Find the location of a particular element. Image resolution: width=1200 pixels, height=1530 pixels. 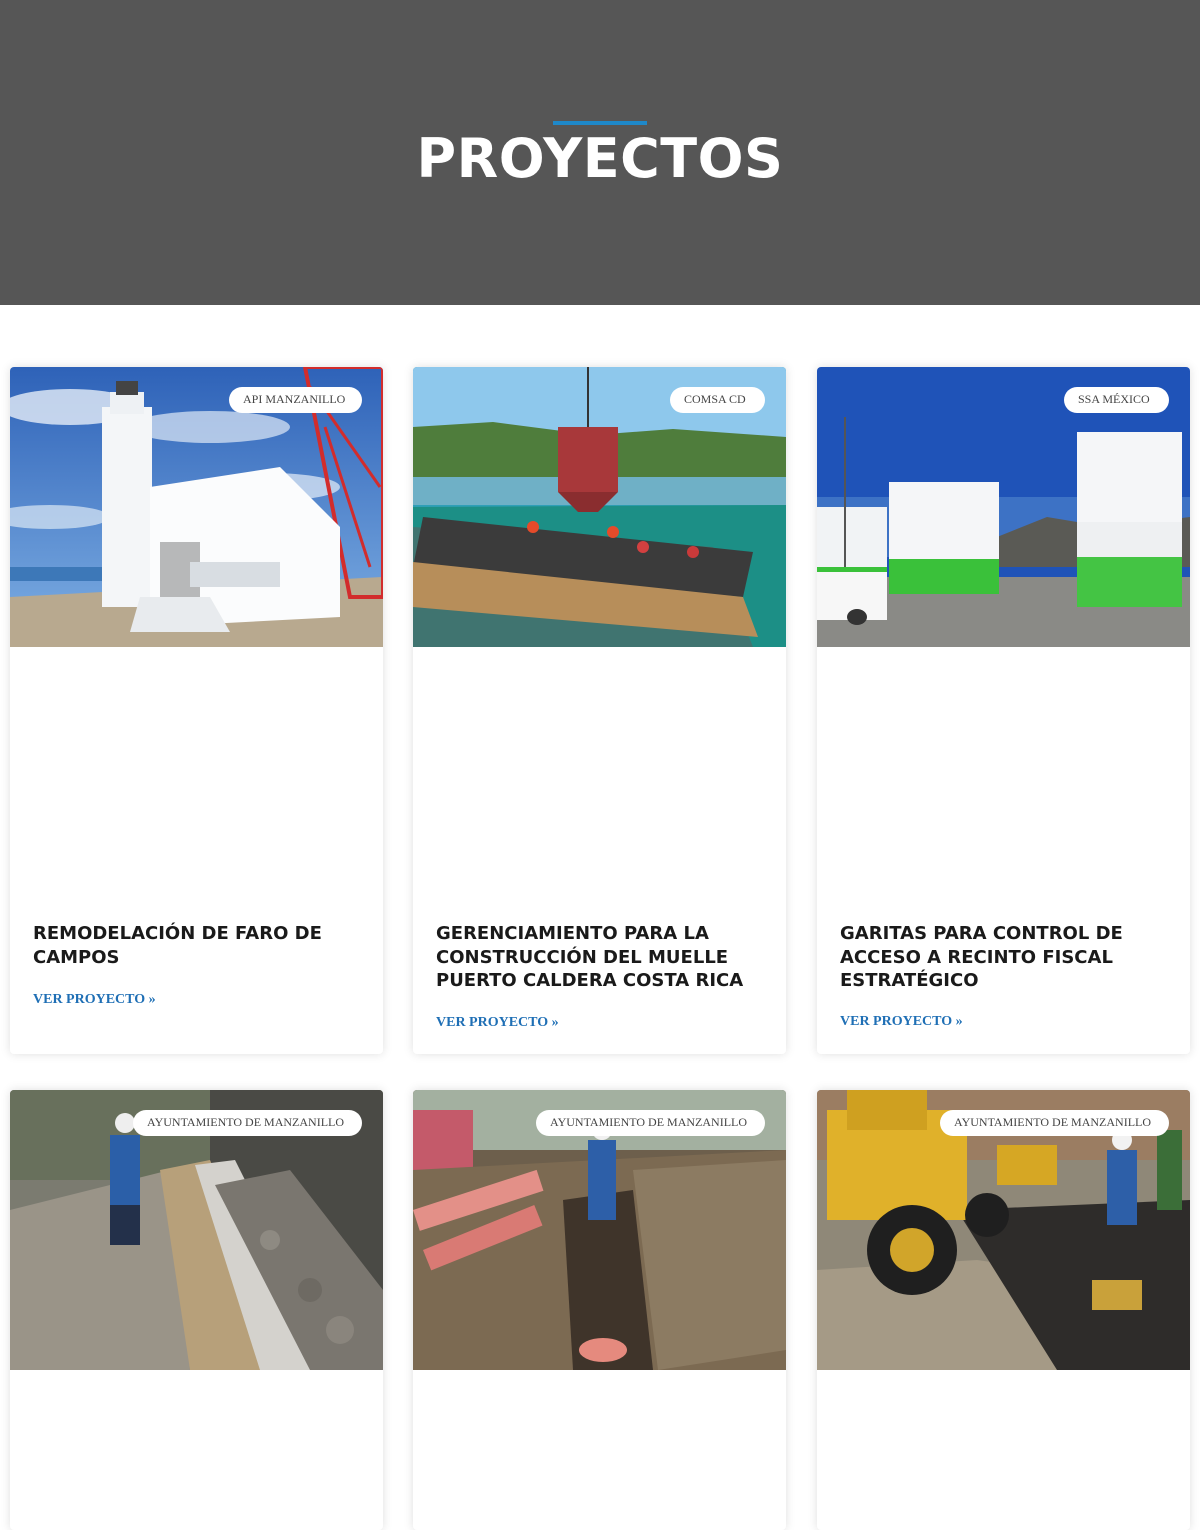

title-accent-line is located at coordinates (600, 123).